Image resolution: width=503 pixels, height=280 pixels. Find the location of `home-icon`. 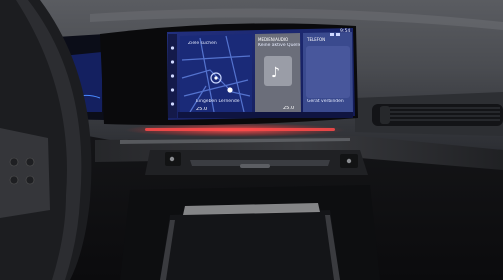

home-icon is located at coordinates (172, 48).